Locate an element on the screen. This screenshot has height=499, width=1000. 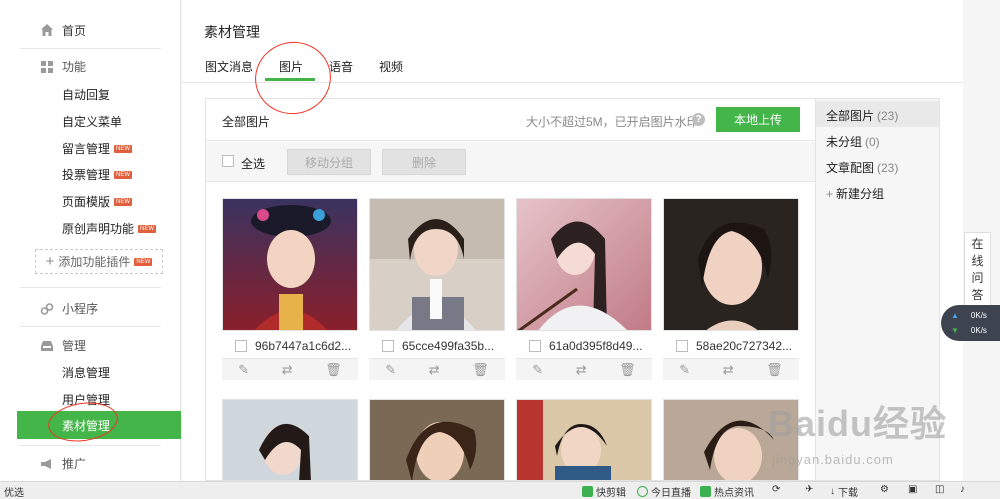
sidebar-item-label: 自定义菜单 is located at coordinates (92, 122).